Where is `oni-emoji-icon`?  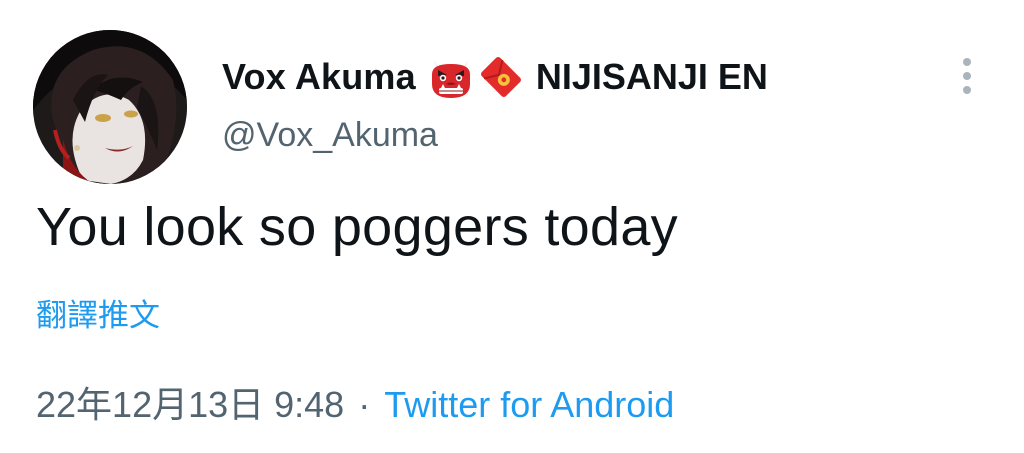
oni-emoji-icon is located at coordinates (451, 77).